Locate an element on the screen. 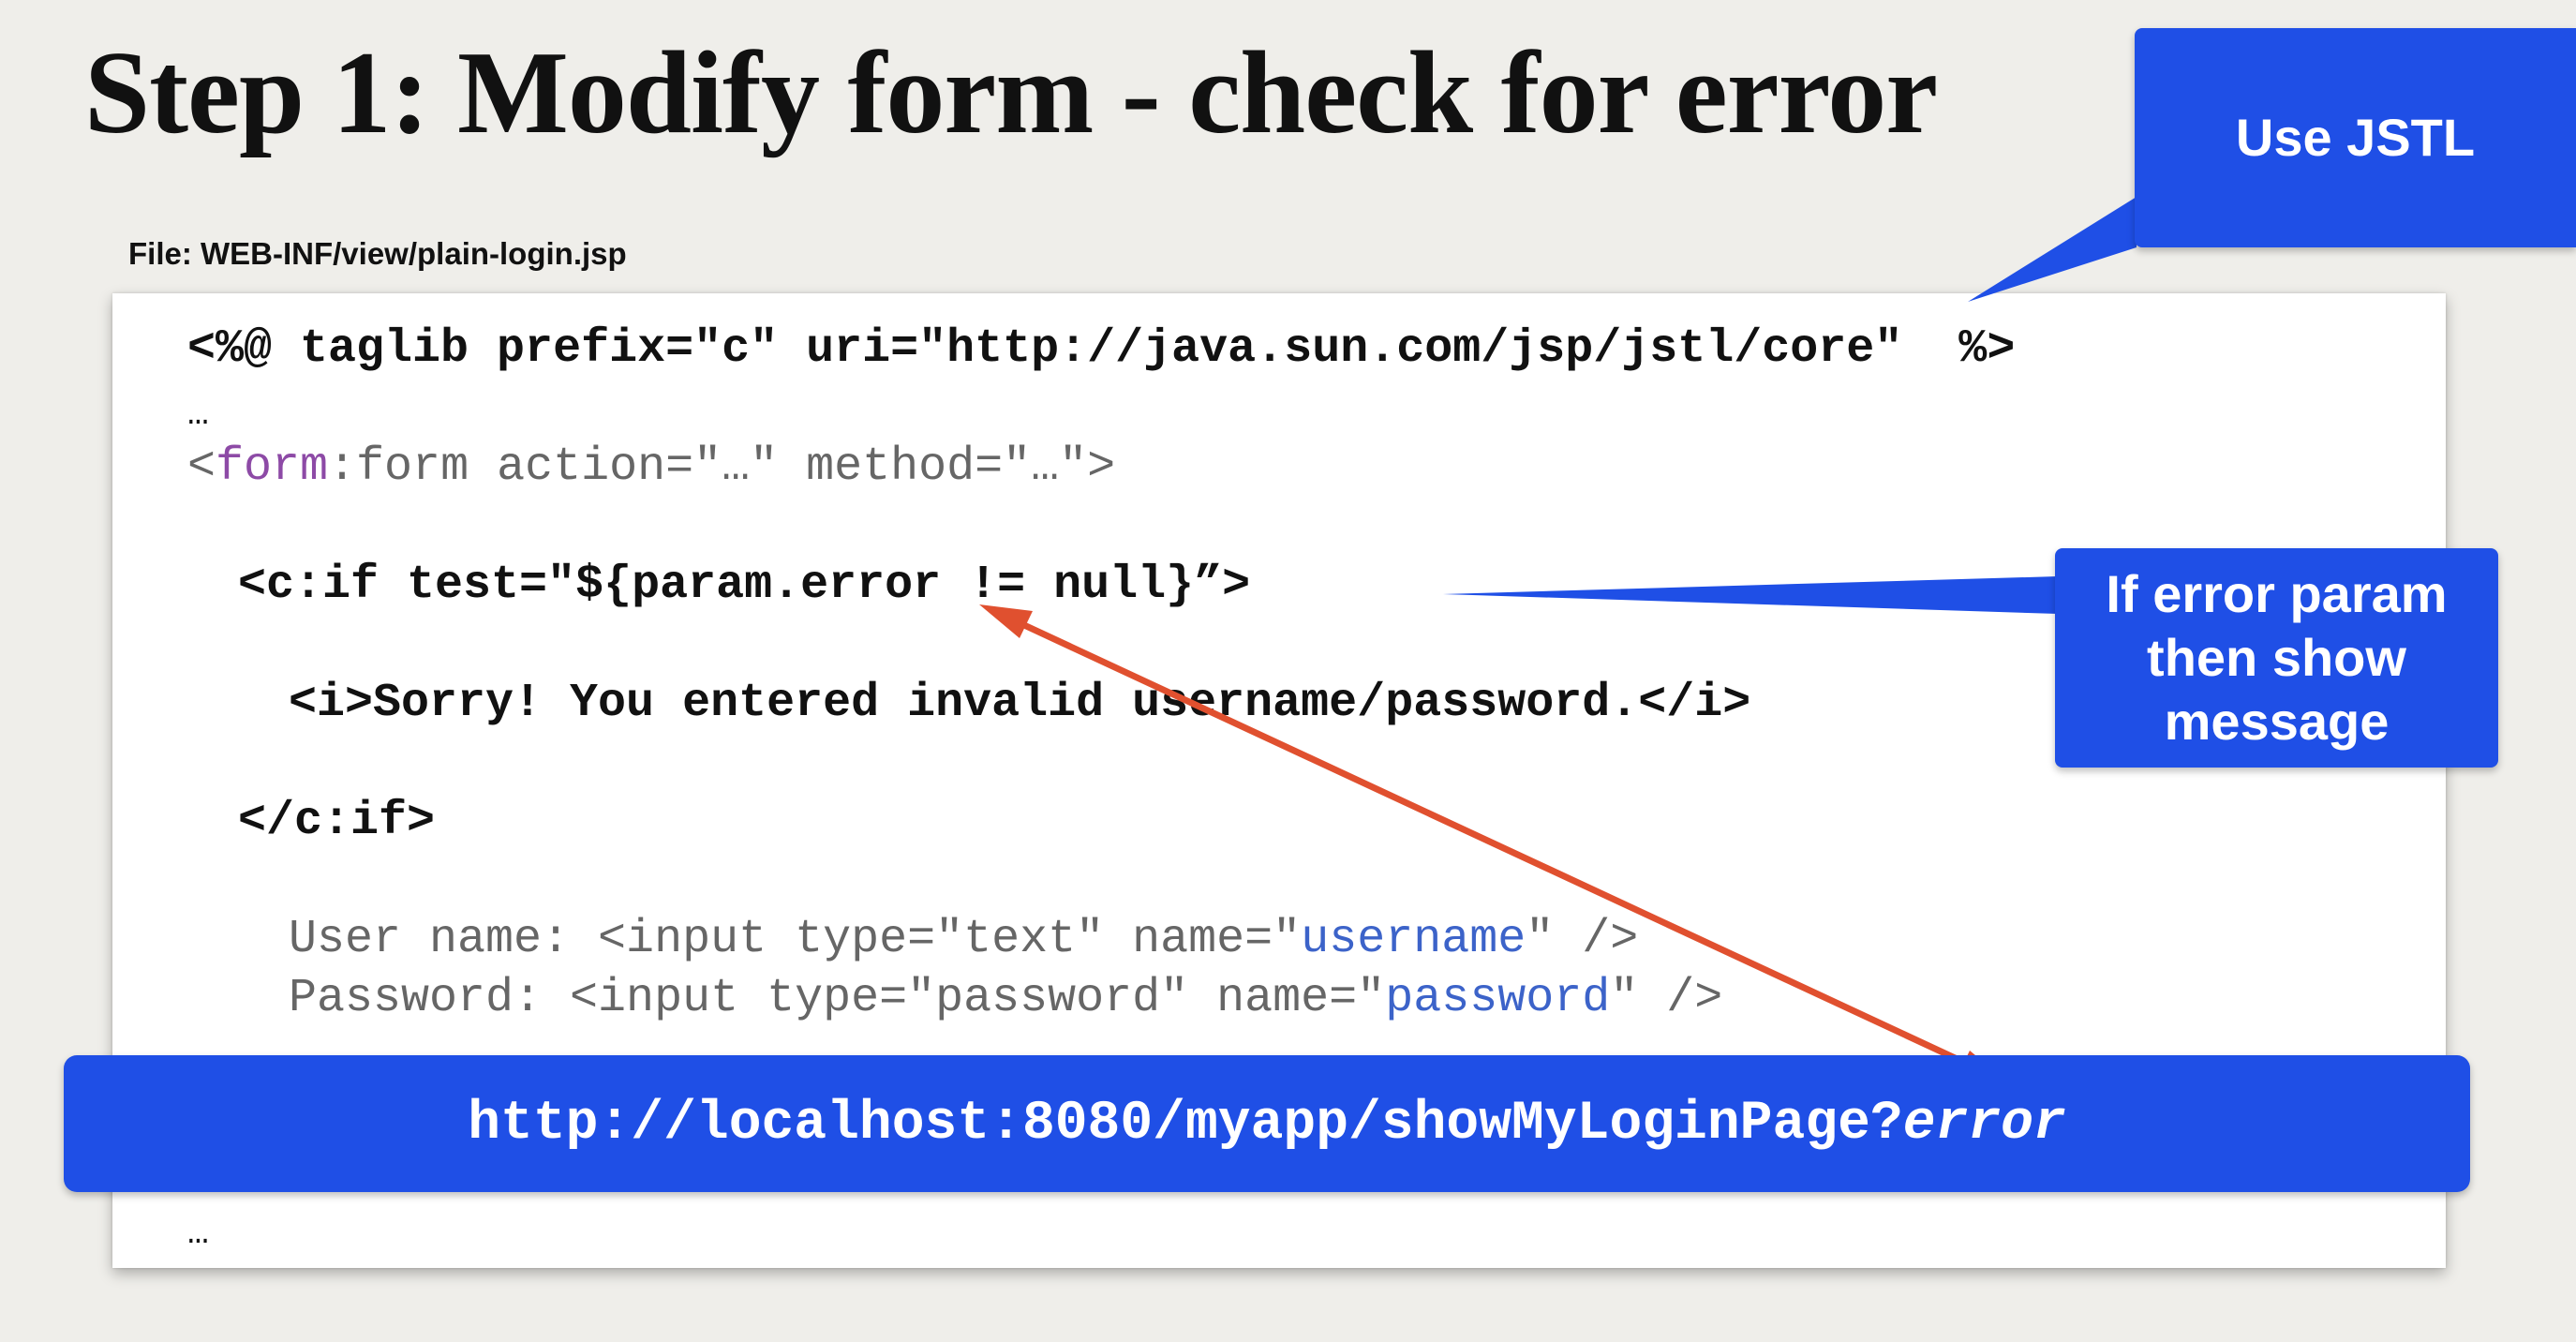  callout-use-jstl-text: Use JSTL is located at coordinates (2355, 137).